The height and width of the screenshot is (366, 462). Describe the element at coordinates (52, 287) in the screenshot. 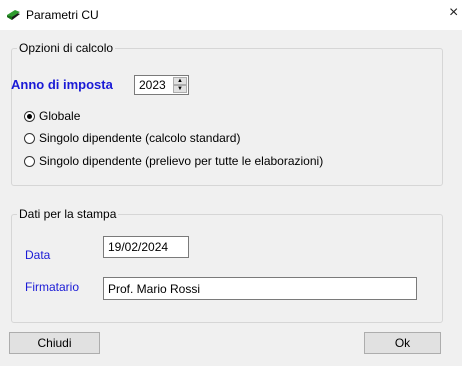

I see `signer-label: Firmatario` at that location.